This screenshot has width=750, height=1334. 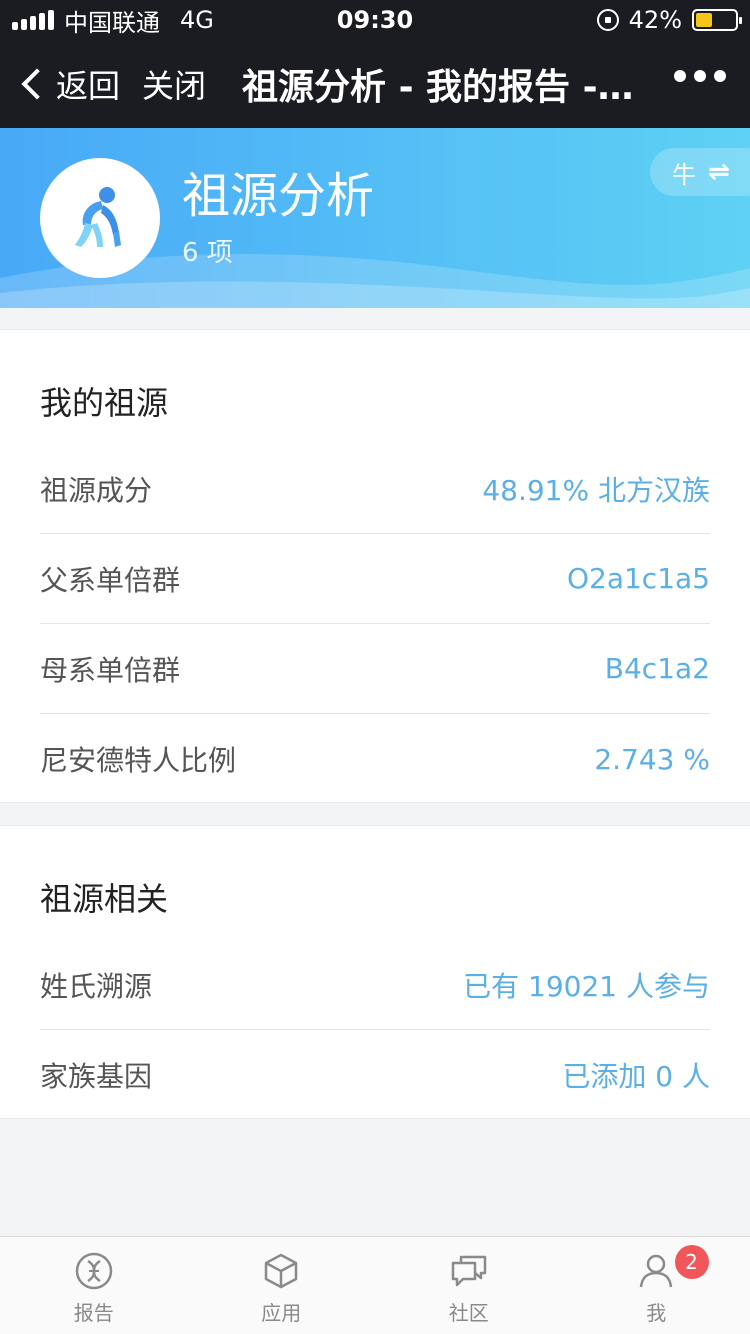 I want to click on tab-label: 报告, so click(x=93, y=1313).